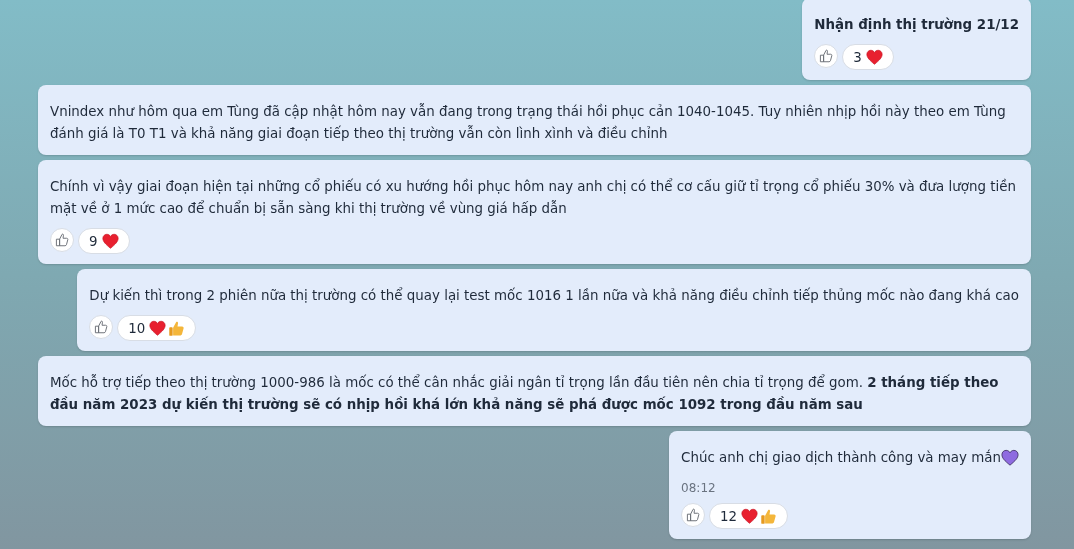 This screenshot has width=1074, height=549. What do you see at coordinates (528, 122) in the screenshot?
I see `message-text: Vnindex như hôm qua em Tùng đã cập nhật hôm nay vẫn đang trong trạng thái hồi phục cản 1040-1045. Tuy nhiên nhịp hồi này theo em Tùng đánh giá là T0 T1 và khả năng giai đoạn tiếp theo thị trường vẫn còn lình xình và điều chỉnh` at bounding box center [528, 122].